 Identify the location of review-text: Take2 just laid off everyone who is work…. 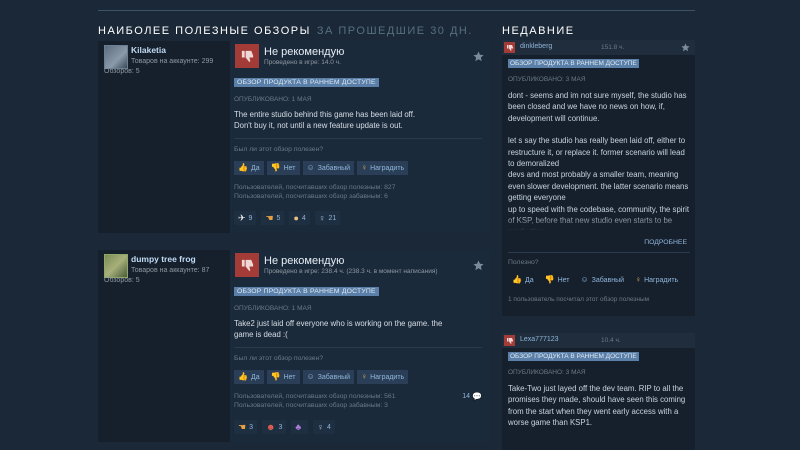
(359, 329).